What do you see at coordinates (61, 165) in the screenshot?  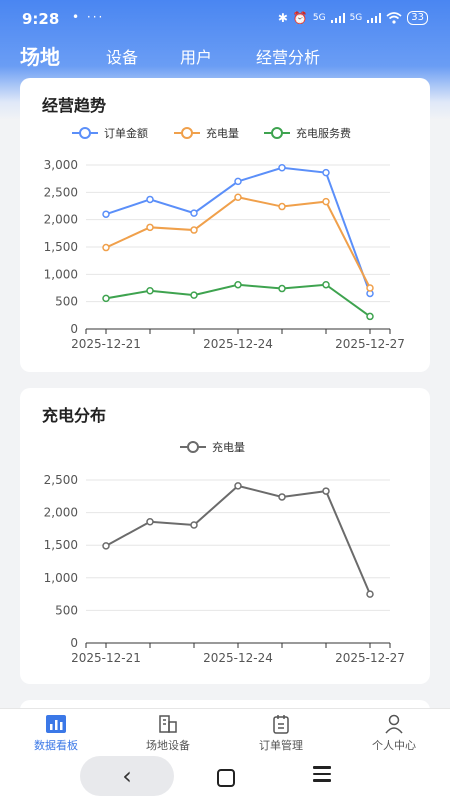 I see `y-tick-label: 3,000` at bounding box center [61, 165].